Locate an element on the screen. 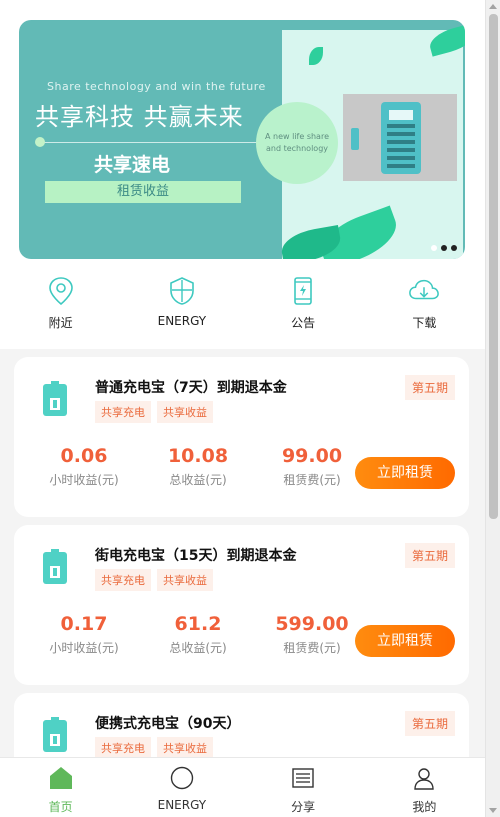  stat-total: 61.2 总收益(元) is located at coordinates (198, 634).